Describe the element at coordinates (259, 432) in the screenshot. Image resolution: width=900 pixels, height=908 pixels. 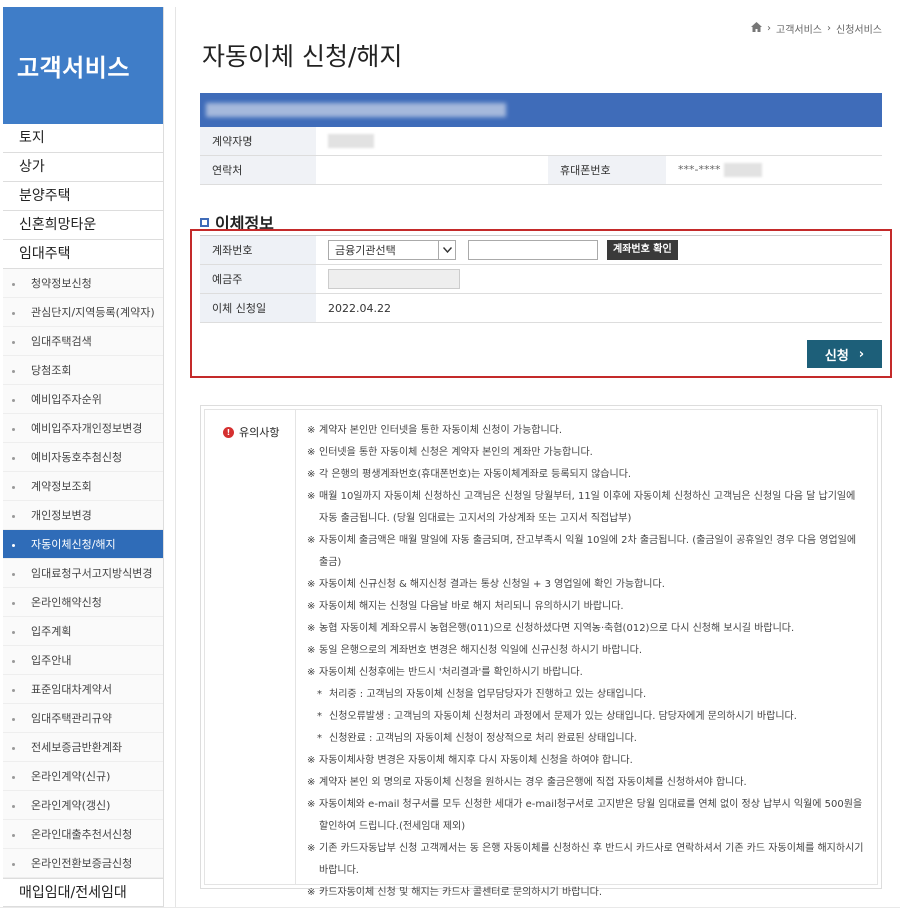
I see `notice-label-text: 유의사항` at that location.